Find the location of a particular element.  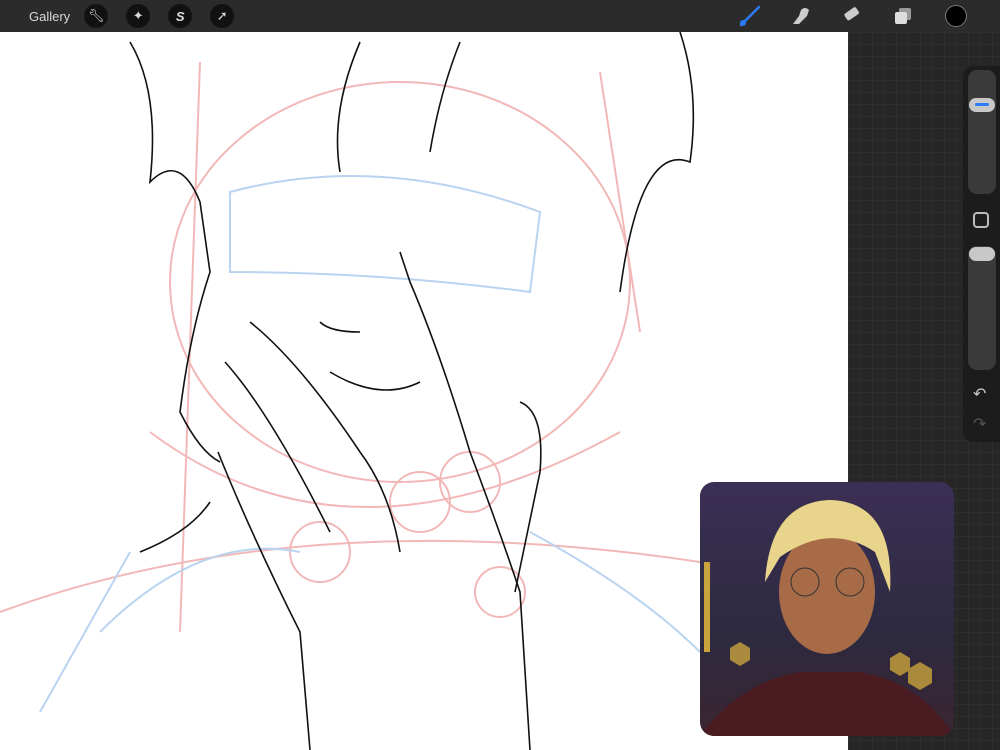

adjustments-button: ✦ is located at coordinates (138, 16).